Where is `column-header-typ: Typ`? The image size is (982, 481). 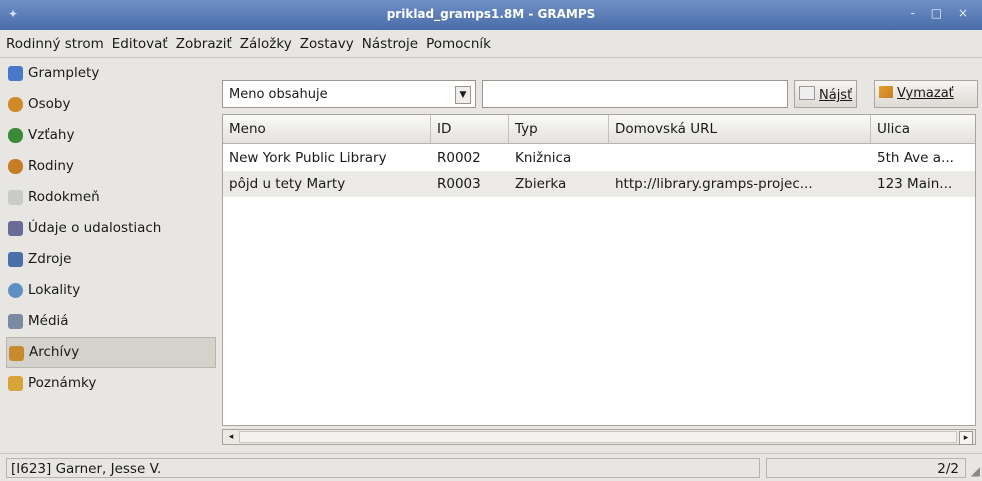 column-header-typ: Typ is located at coordinates (559, 129).